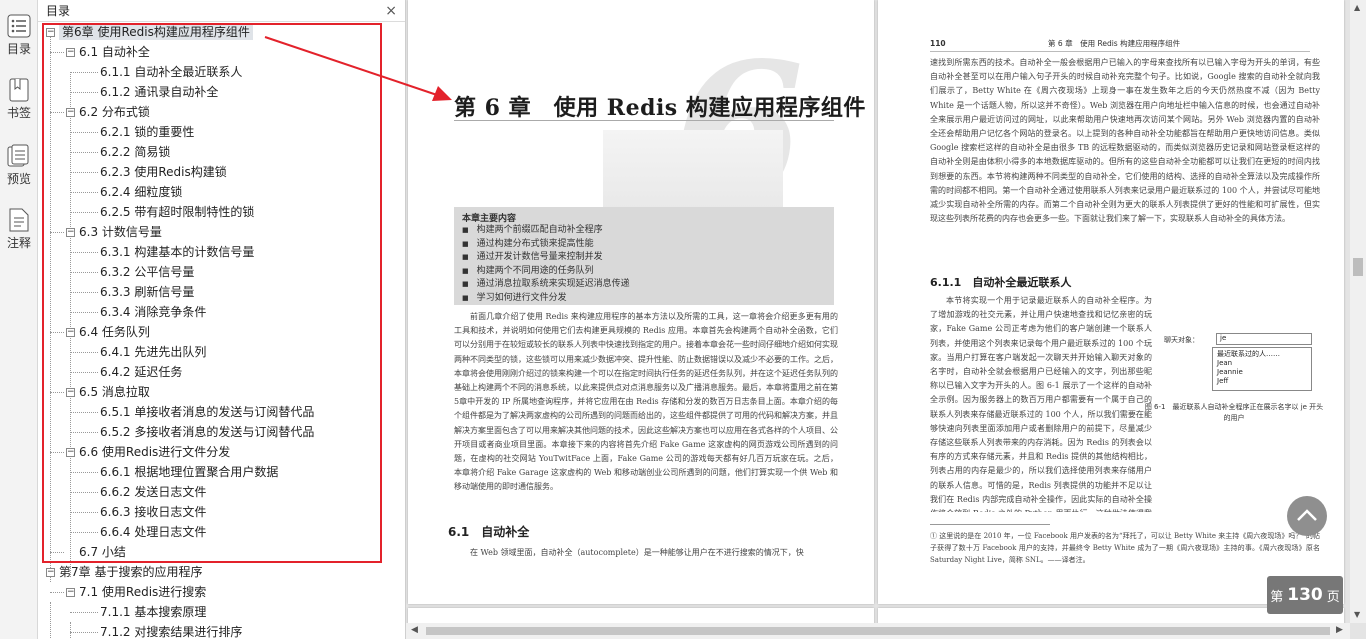 This screenshot has height=639, width=1366. Describe the element at coordinates (18, 49) in the screenshot. I see `toc-tab-label: 目录` at that location.